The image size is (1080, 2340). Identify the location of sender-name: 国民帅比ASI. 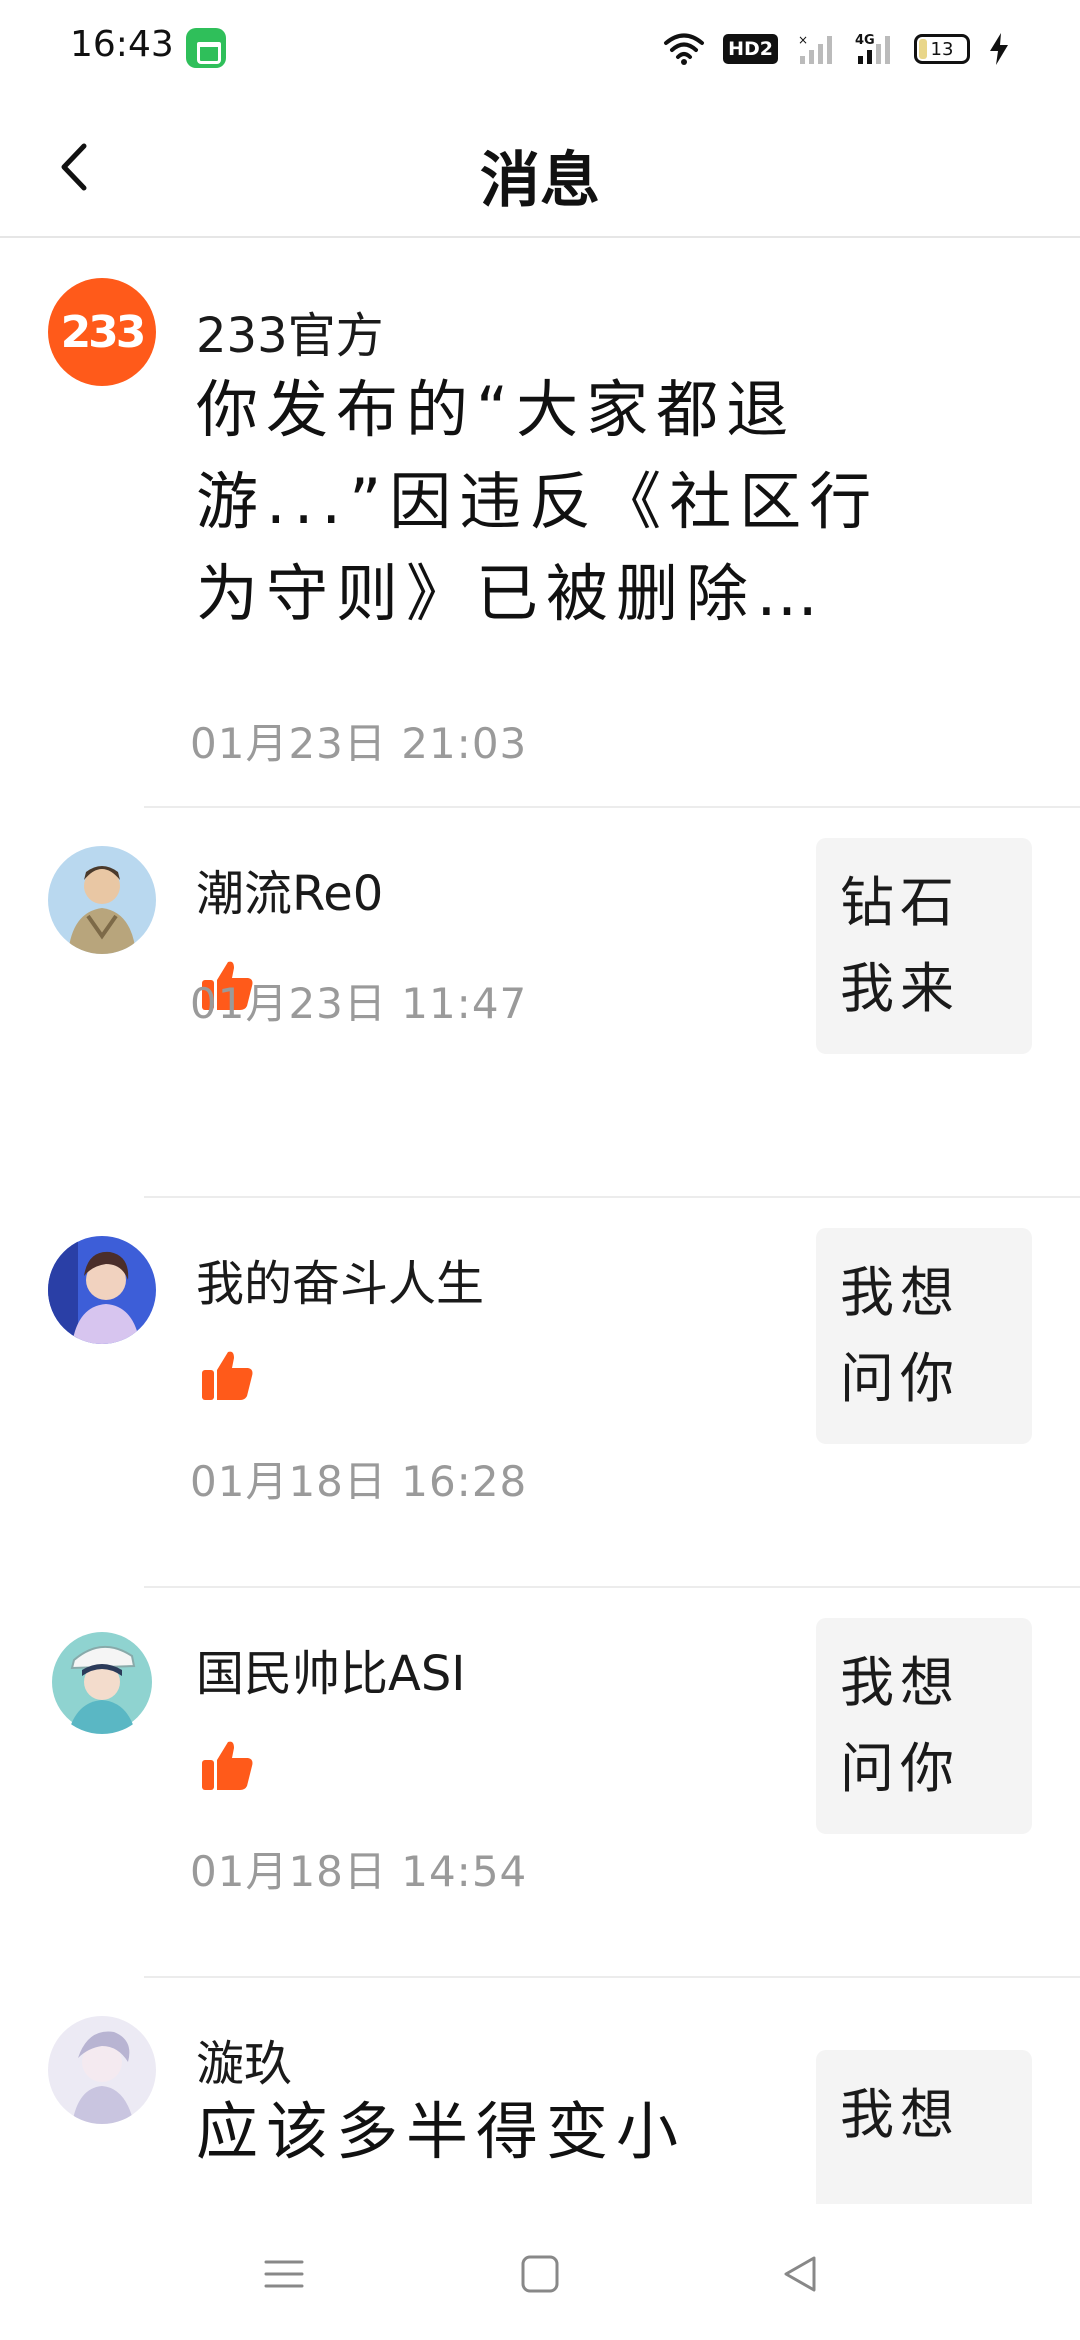
(331, 1674).